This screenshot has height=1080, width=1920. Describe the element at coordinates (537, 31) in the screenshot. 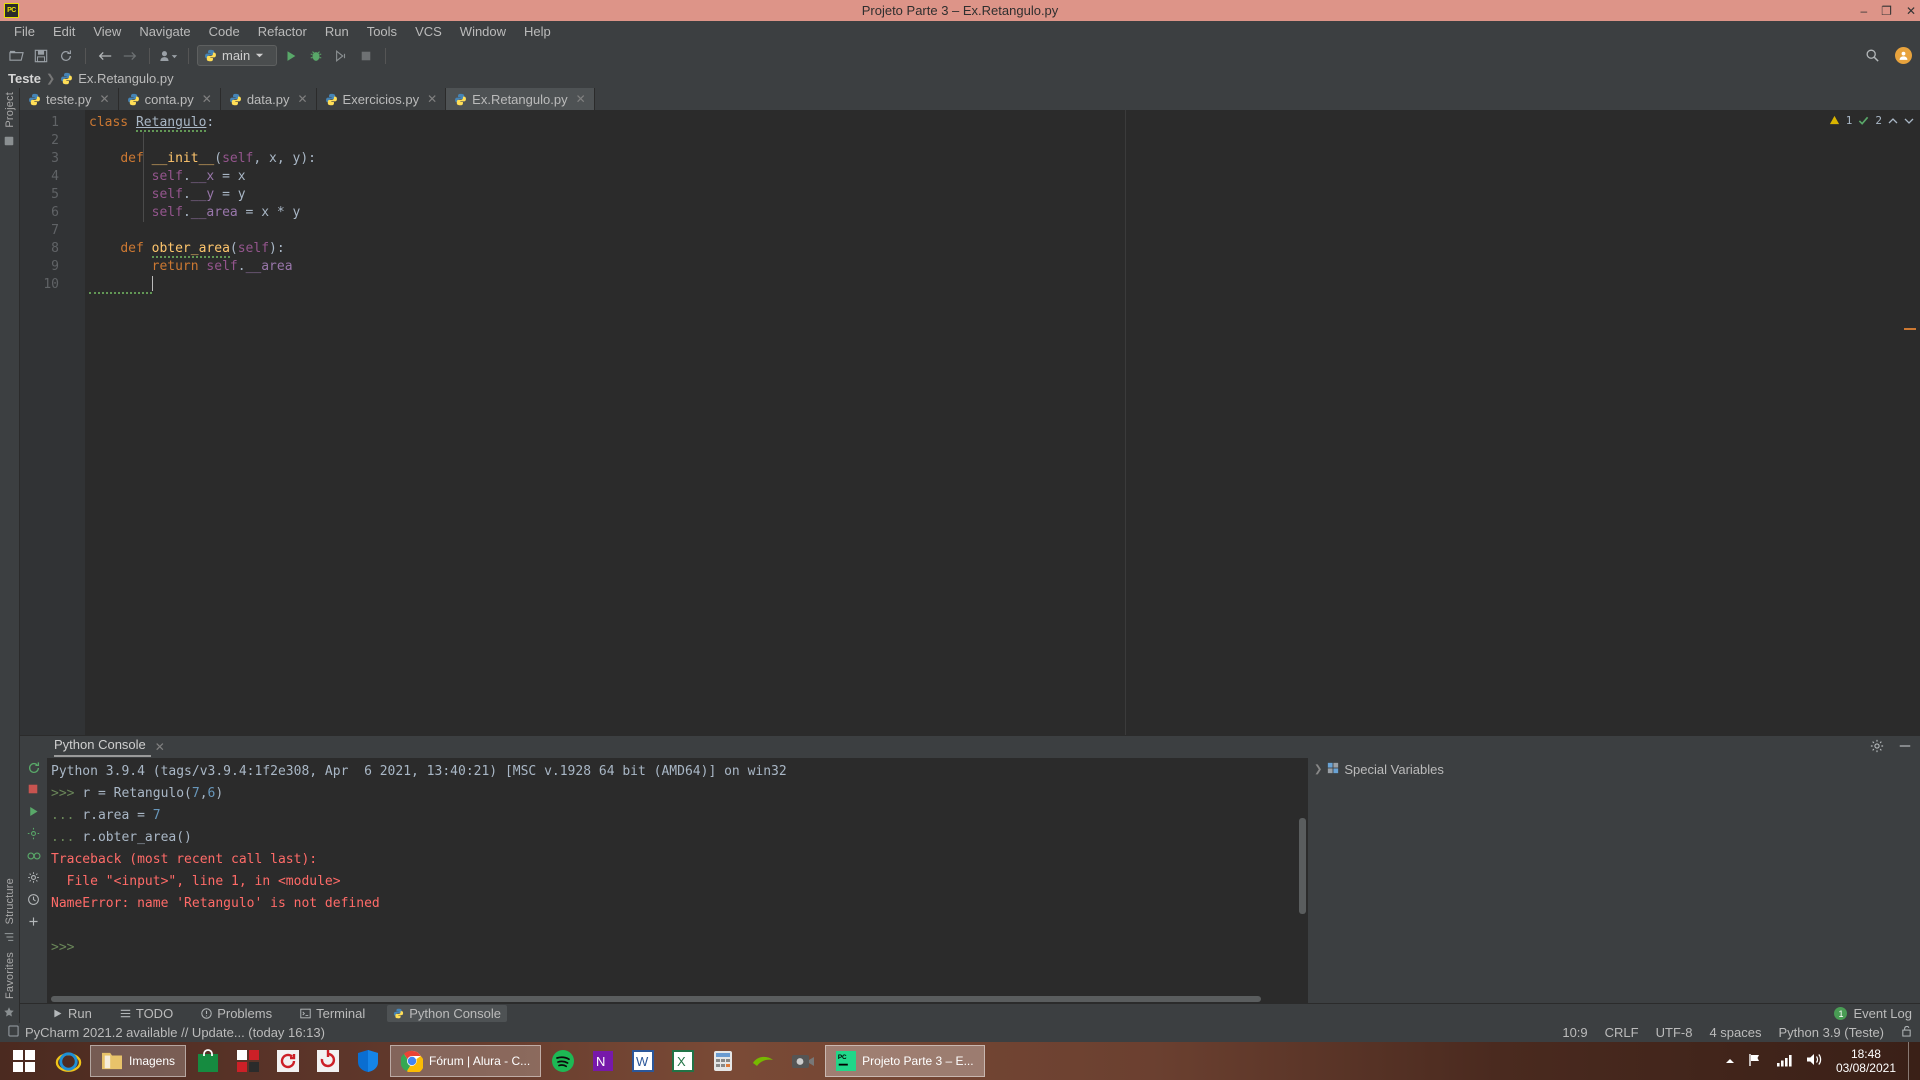

I see `menu-help: Help` at that location.